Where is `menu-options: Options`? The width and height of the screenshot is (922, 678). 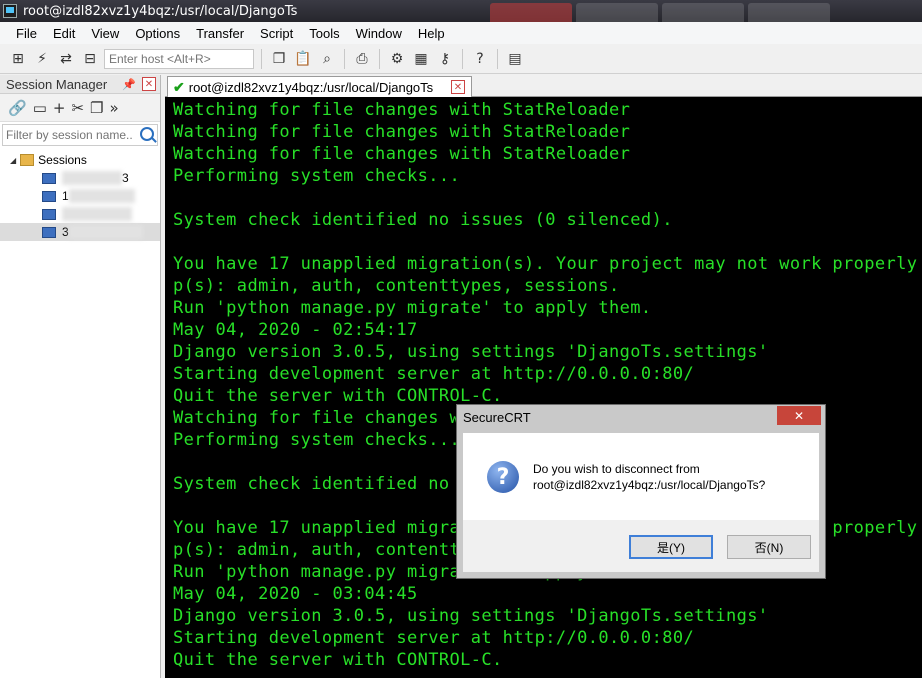
menu-options: Options is located at coordinates (157, 33).